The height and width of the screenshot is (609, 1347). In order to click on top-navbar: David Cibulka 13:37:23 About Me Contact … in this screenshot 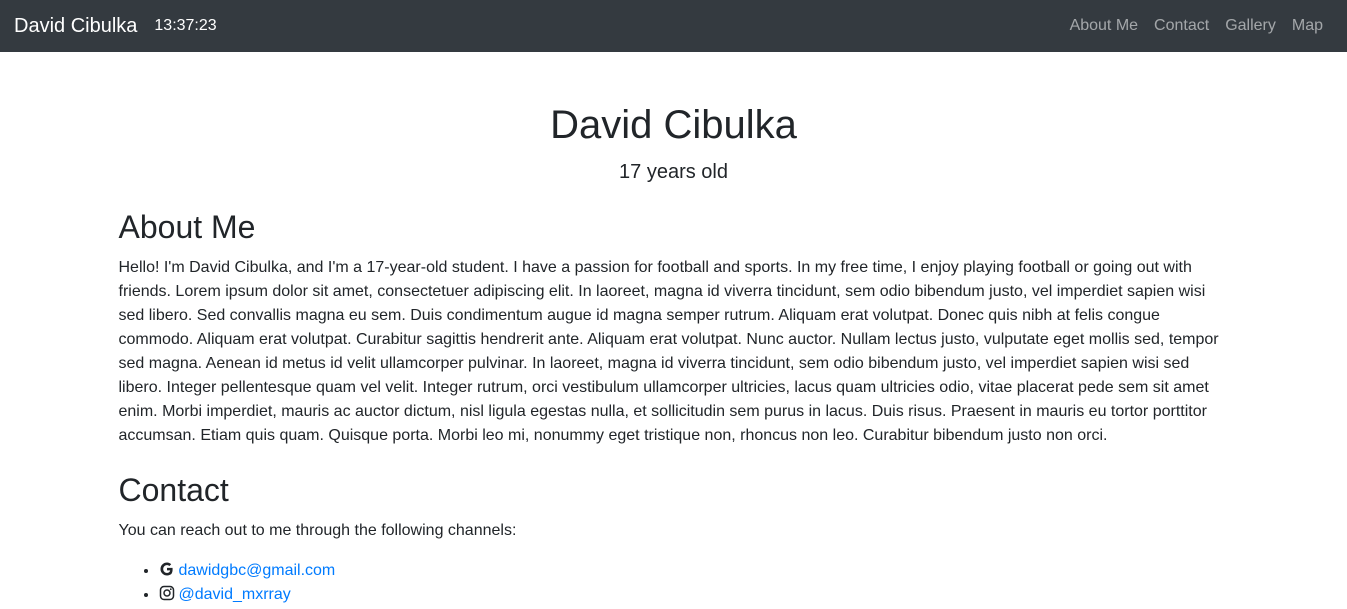, I will do `click(673, 26)`.